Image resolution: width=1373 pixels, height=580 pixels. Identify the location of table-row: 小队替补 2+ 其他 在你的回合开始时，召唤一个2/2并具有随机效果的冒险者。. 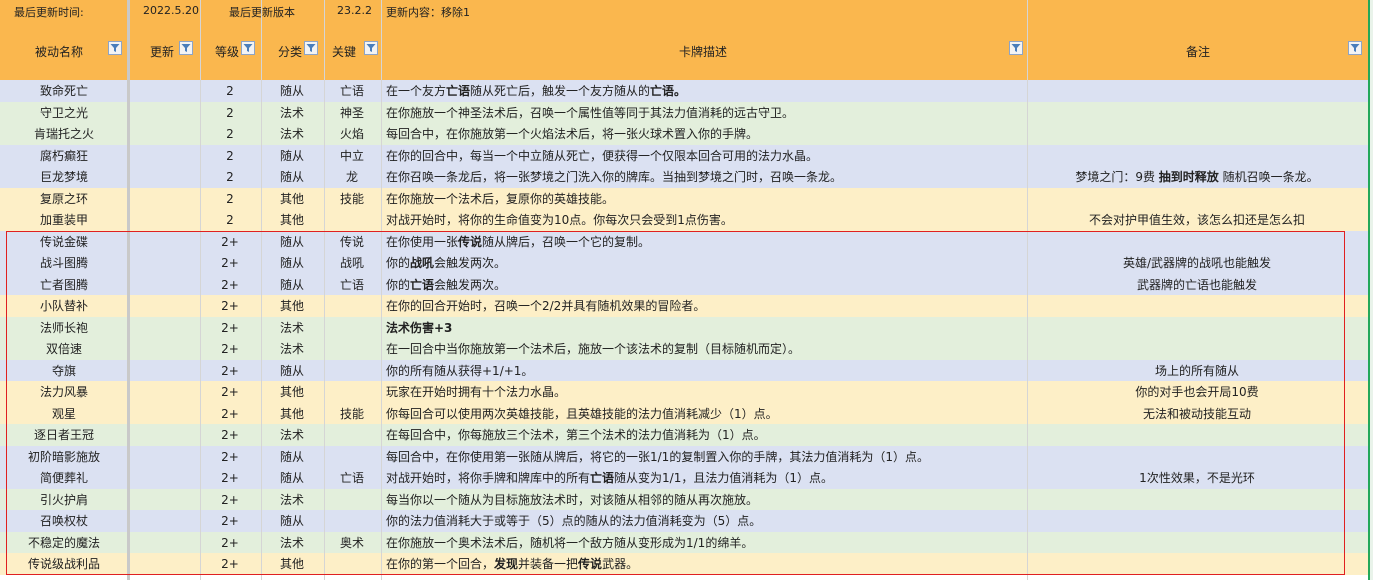
(684, 306).